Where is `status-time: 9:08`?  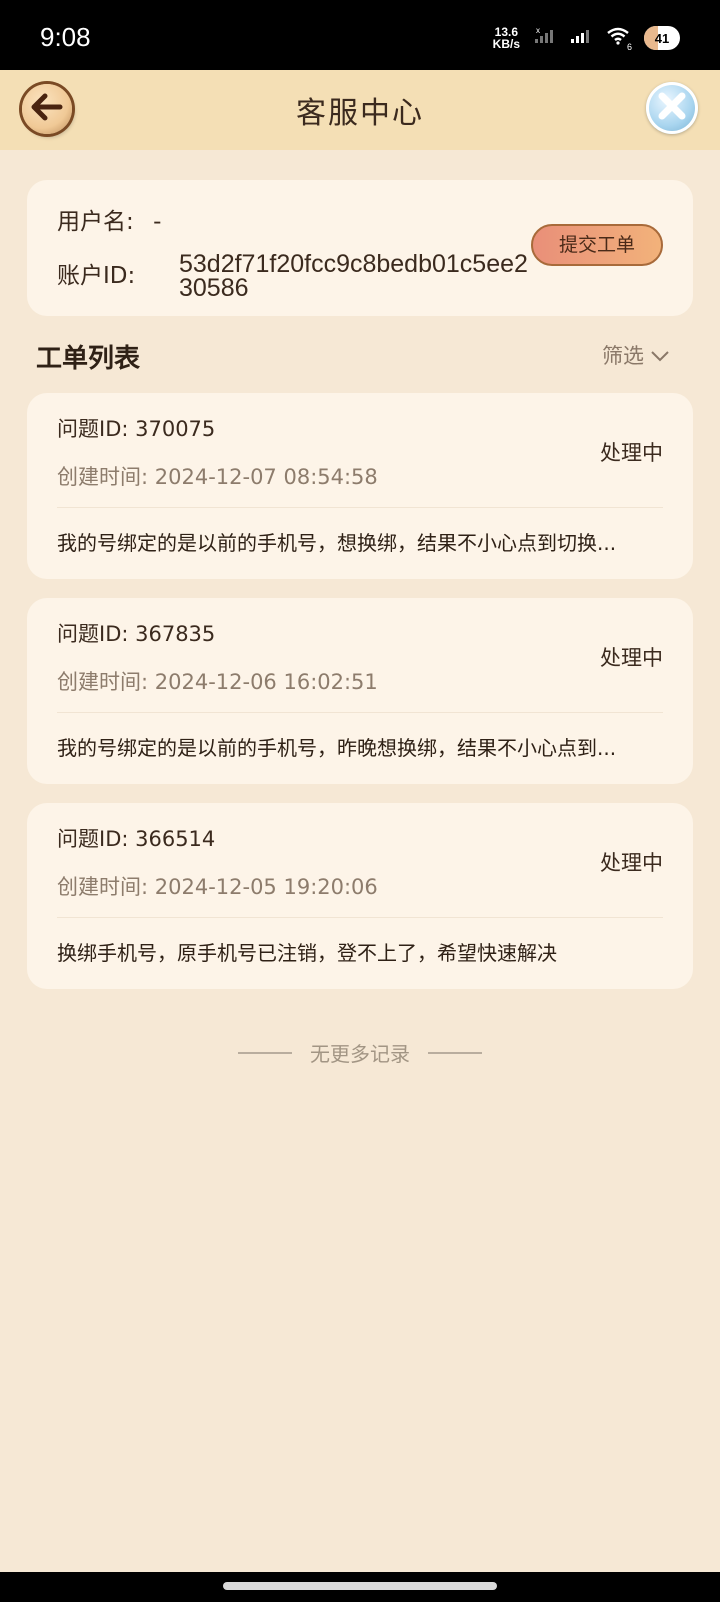
status-time: 9:08 is located at coordinates (65, 37).